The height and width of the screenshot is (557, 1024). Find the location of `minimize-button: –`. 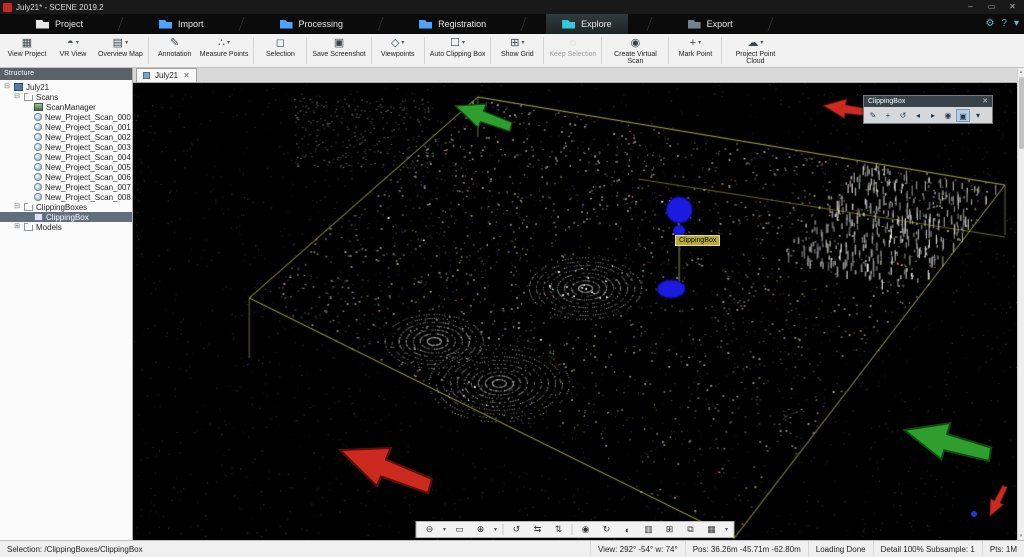

minimize-button: – is located at coordinates (970, 7).